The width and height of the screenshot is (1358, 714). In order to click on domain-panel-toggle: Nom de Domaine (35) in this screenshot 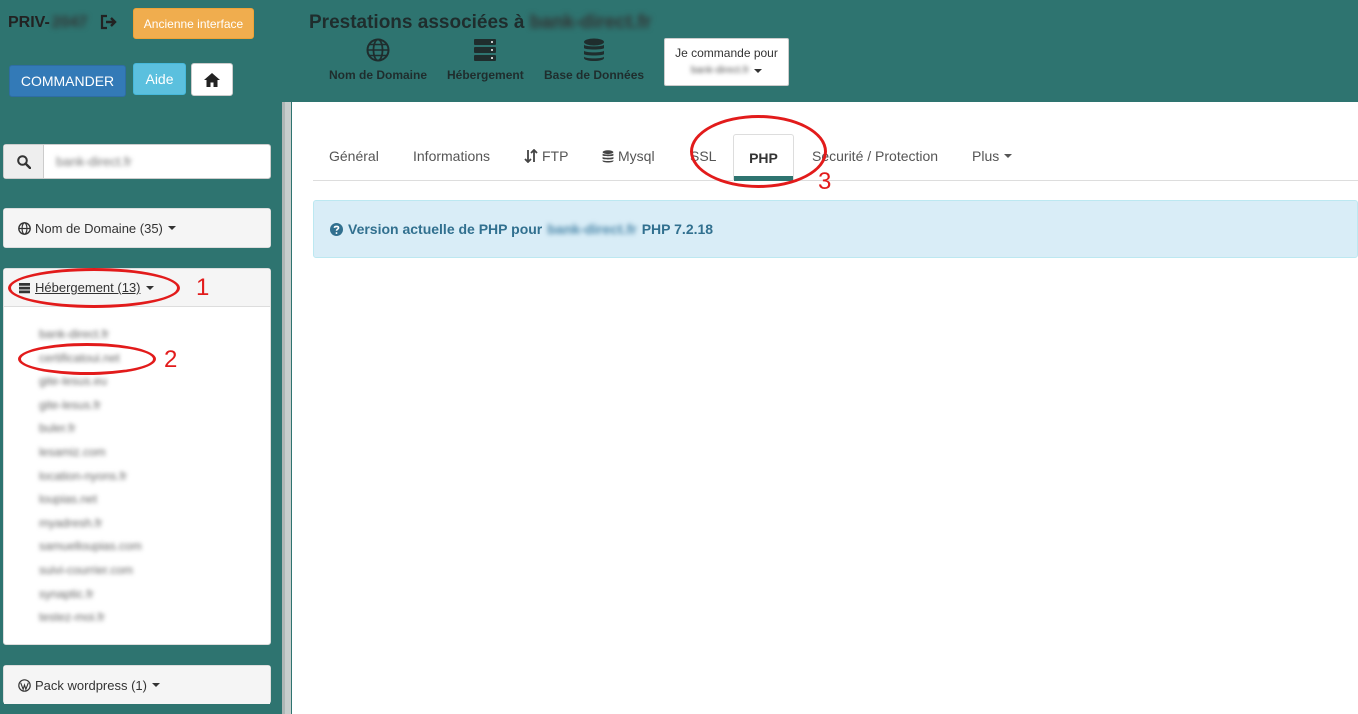, I will do `click(137, 228)`.